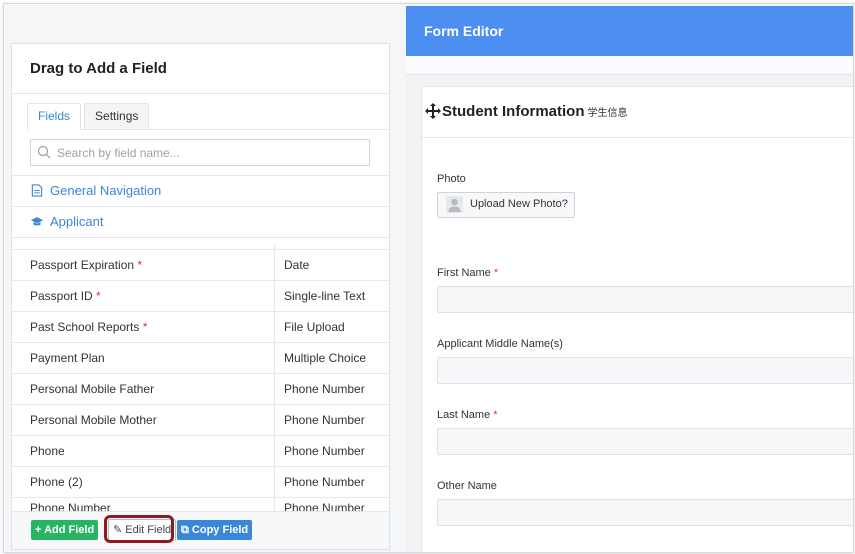  Describe the element at coordinates (37, 190) in the screenshot. I see `document-icon` at that location.